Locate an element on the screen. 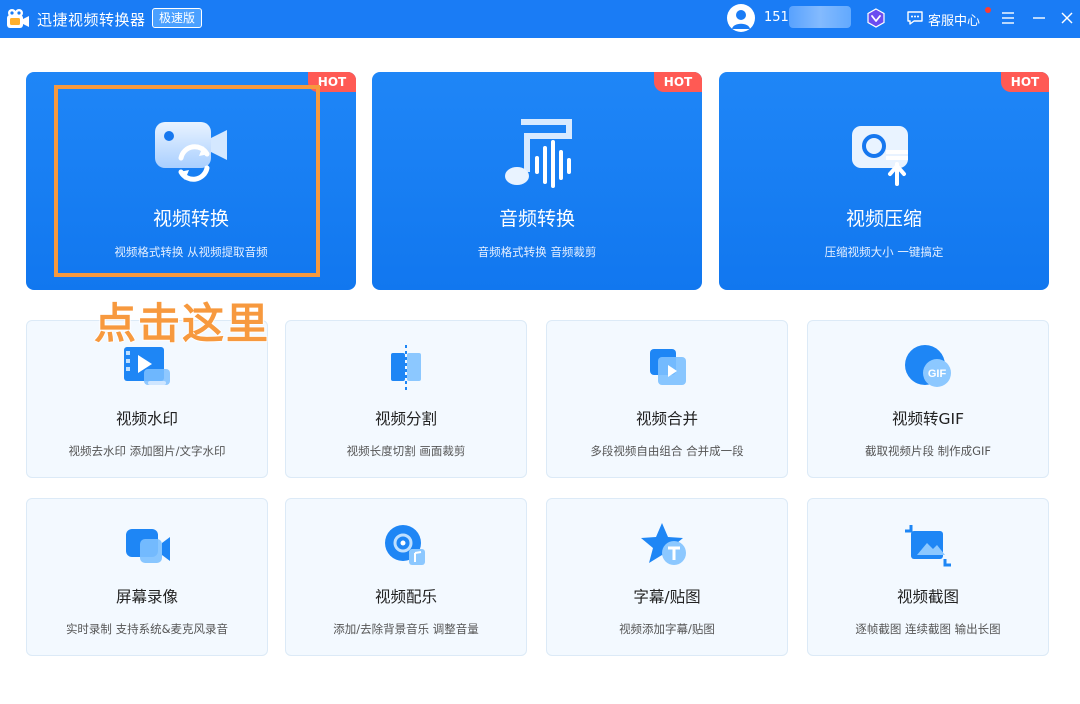  title-bar: 迅捷视频转换器 极速版 151 客服中心 is located at coordinates (540, 19).